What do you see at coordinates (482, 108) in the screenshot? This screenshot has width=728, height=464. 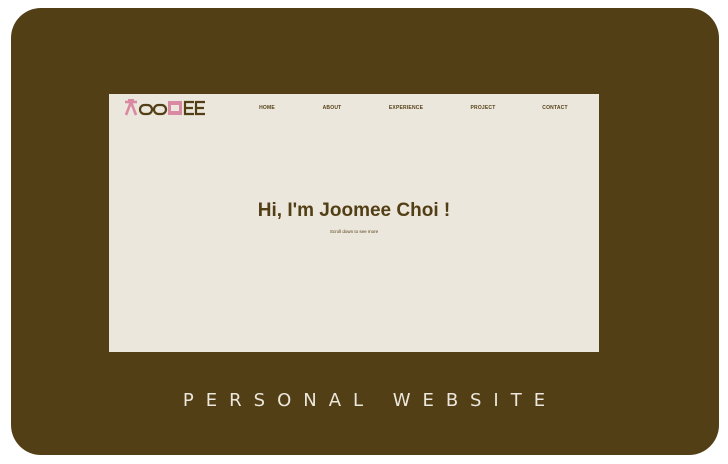 I see `nav-project: PROJECT` at bounding box center [482, 108].